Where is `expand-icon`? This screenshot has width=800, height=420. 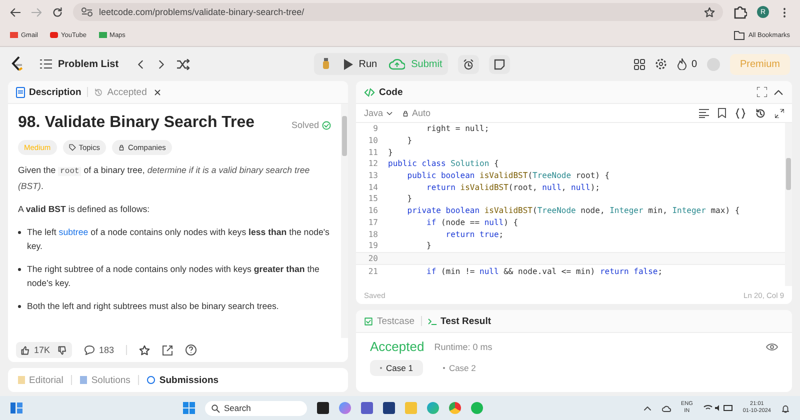 expand-icon is located at coordinates (779, 113).